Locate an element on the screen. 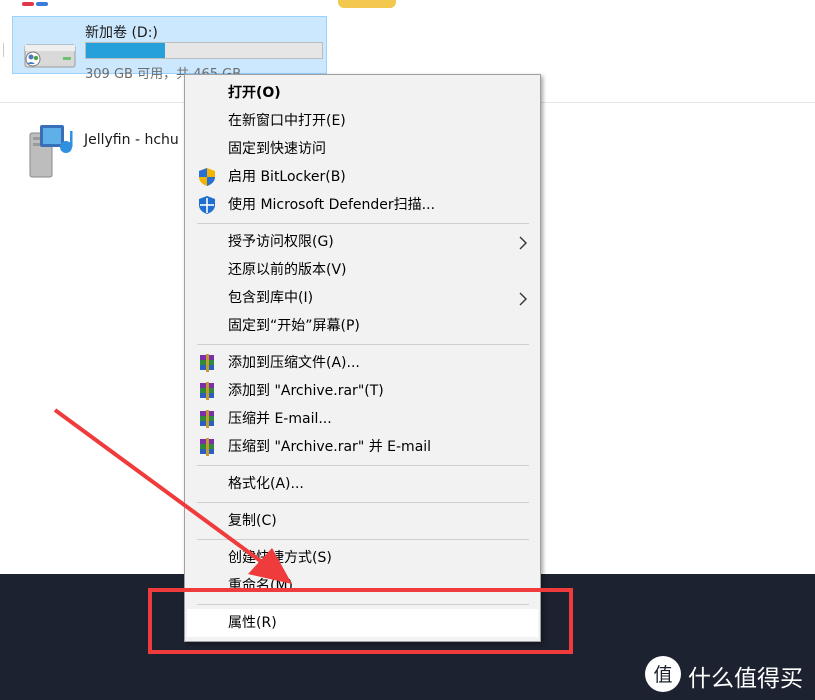 This screenshot has height=700, width=815. menu-item: 启用 BitLocker(B) is located at coordinates (362, 177).